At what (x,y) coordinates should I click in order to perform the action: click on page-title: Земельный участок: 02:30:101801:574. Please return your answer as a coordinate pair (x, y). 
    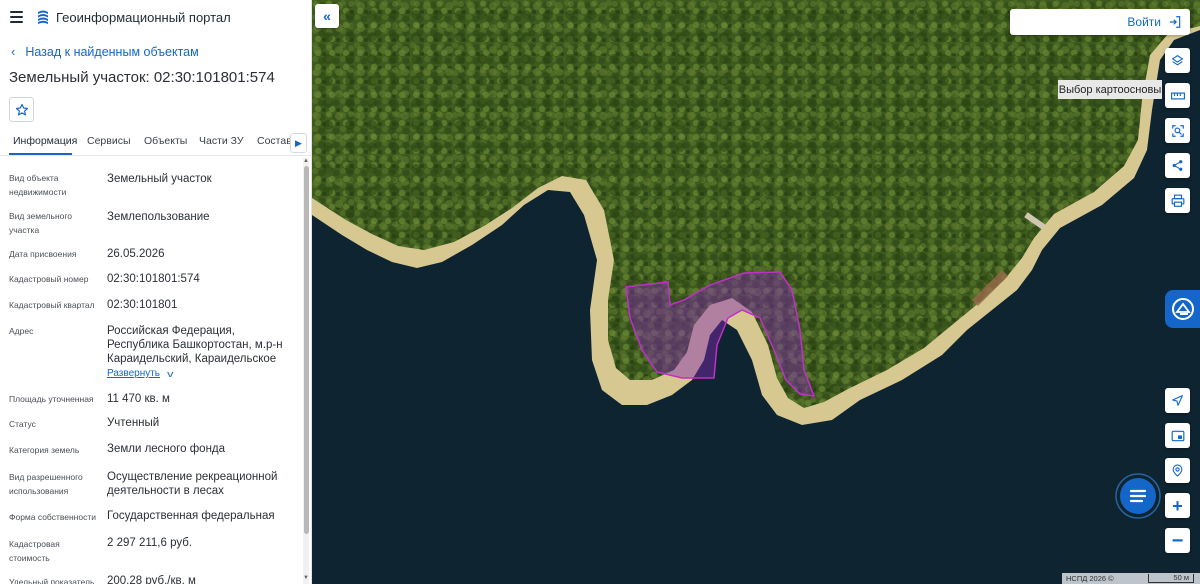
    Looking at the image, I should click on (142, 77).